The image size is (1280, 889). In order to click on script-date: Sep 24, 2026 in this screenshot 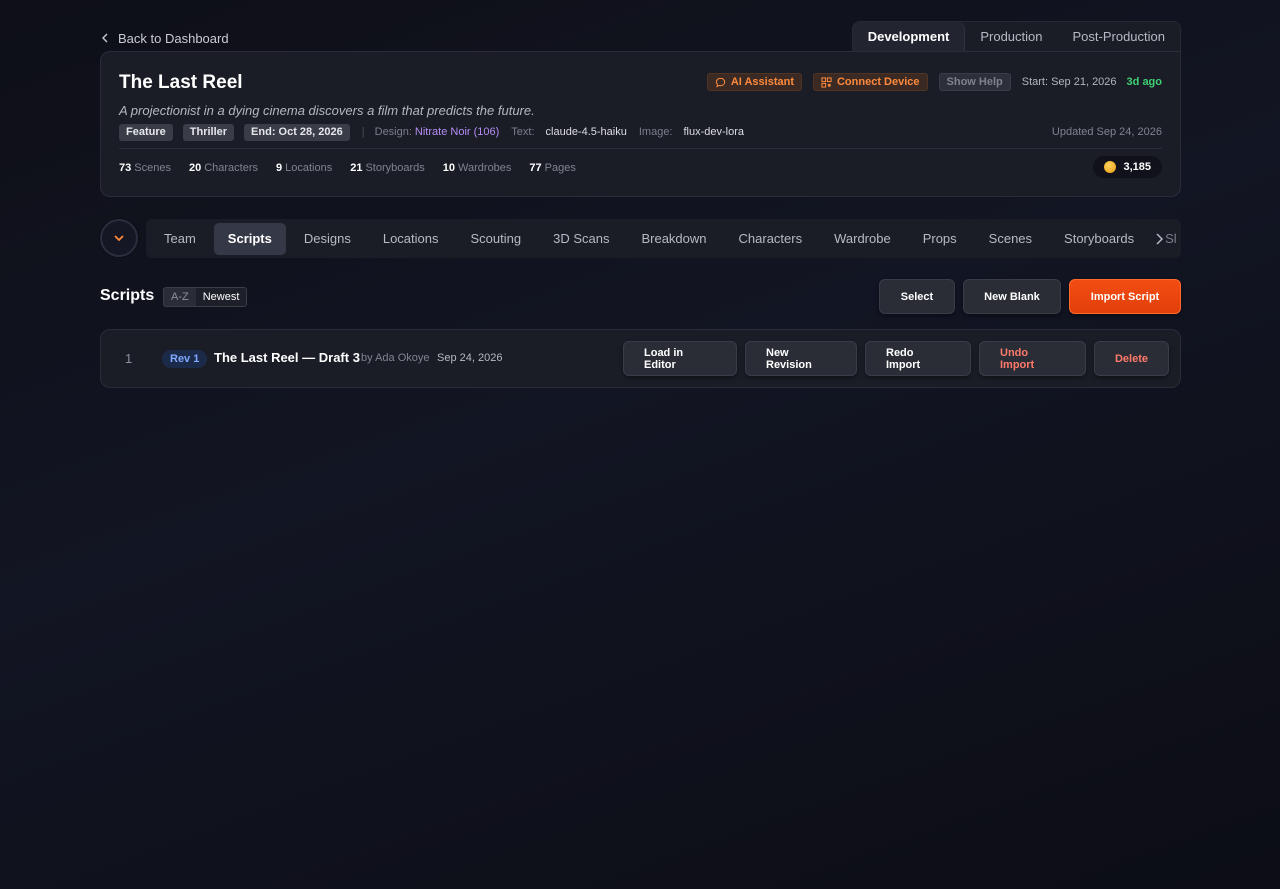, I will do `click(470, 358)`.